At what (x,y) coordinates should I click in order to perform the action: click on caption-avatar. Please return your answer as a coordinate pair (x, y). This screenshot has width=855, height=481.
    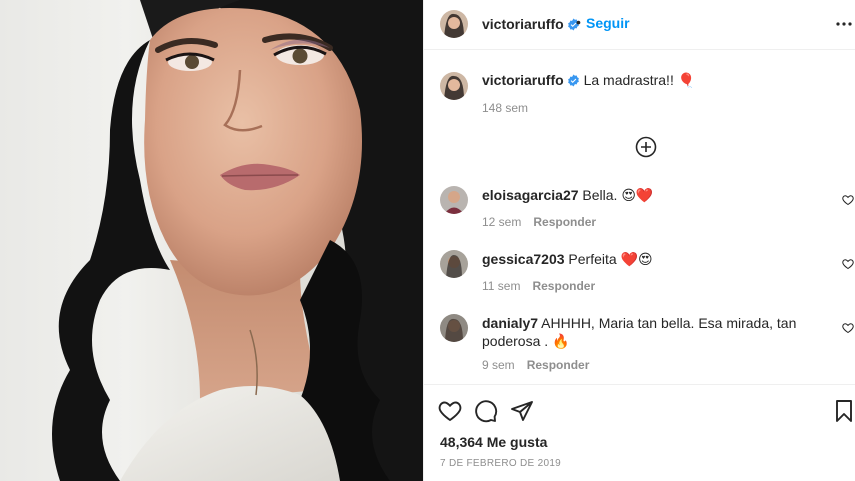
    Looking at the image, I should click on (454, 86).